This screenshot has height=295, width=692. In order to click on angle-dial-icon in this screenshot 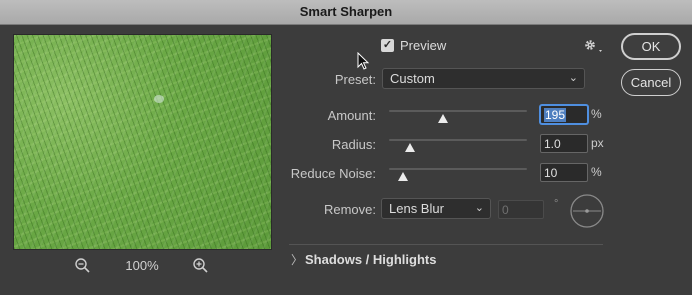, I will do `click(587, 211)`.